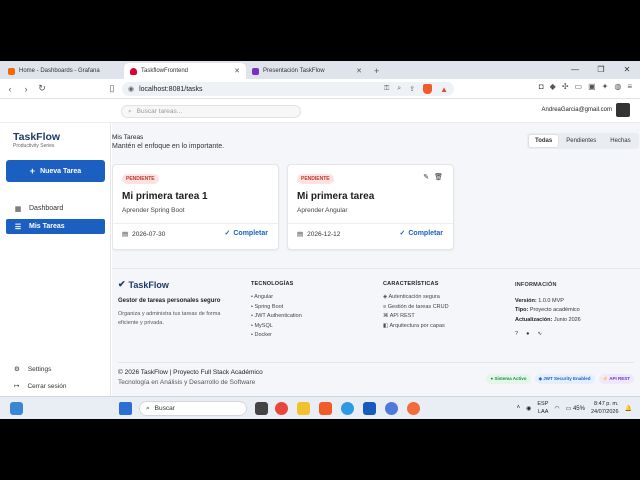 This screenshot has height=480, width=640. I want to click on clock: 8:47 p. m. 24/07/2026, so click(605, 408).